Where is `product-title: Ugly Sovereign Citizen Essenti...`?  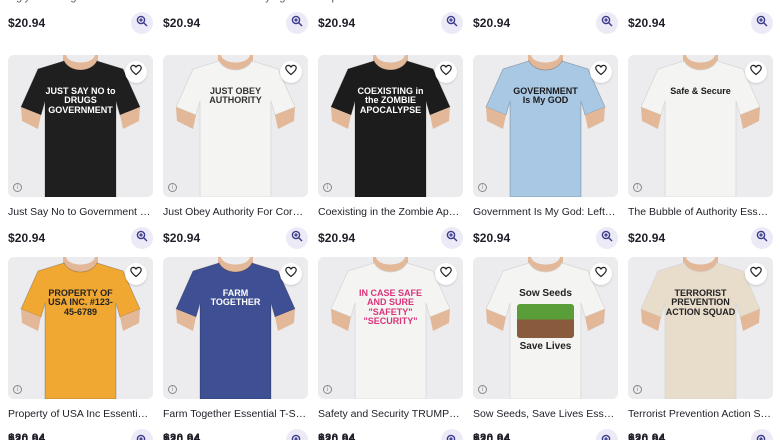 product-title: Ugly Sovereign Citizen Essenti... is located at coordinates (78, 1).